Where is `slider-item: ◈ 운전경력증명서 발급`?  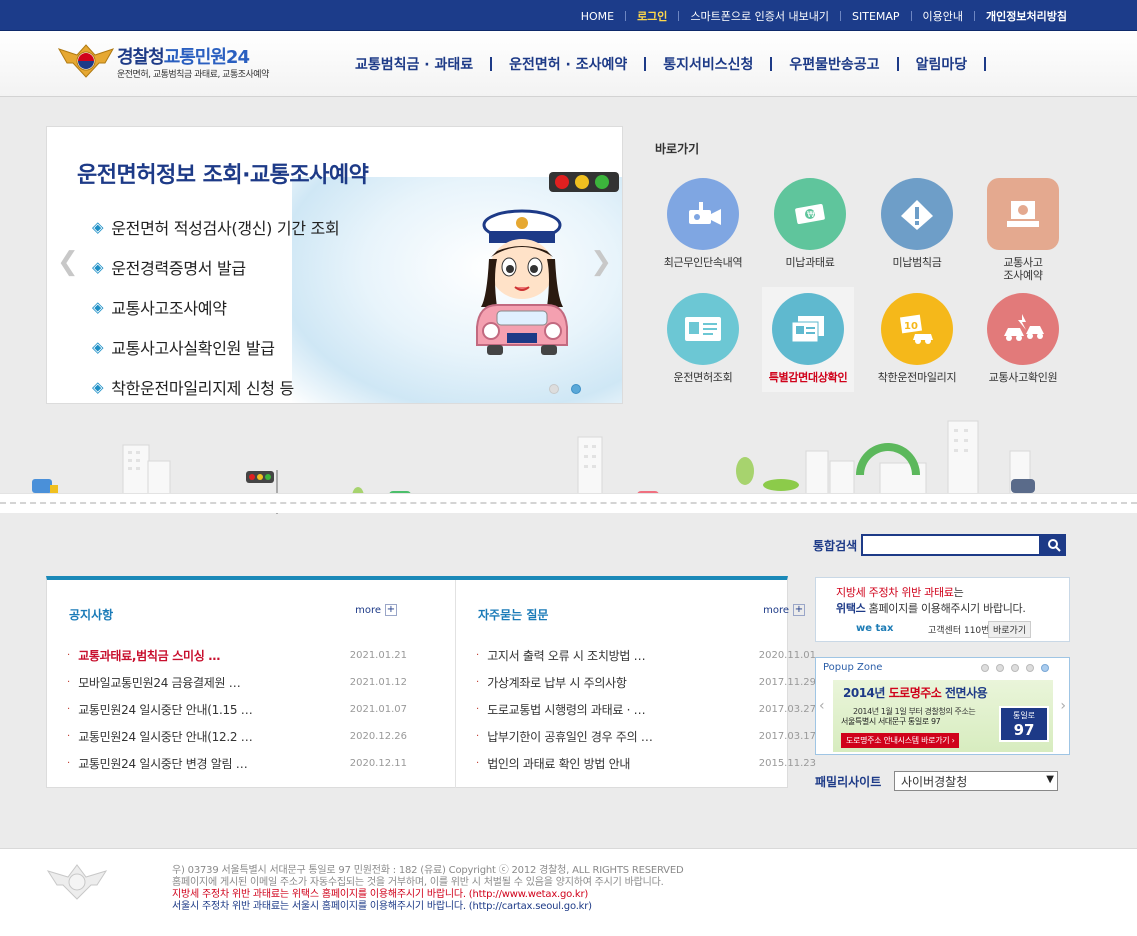 slider-item: ◈ 운전경력증명서 발급 is located at coordinates (215, 267).